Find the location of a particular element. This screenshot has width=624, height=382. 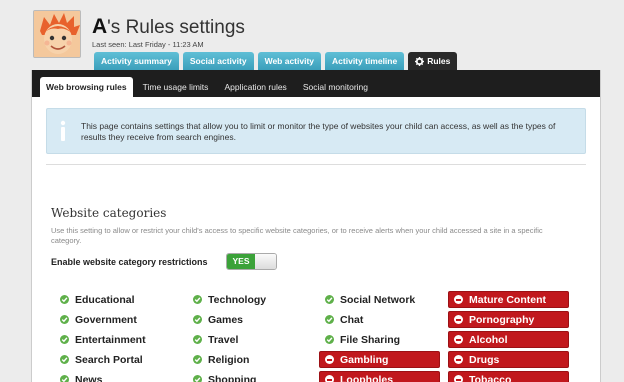

category-label: Entertainment is located at coordinates (110, 339).